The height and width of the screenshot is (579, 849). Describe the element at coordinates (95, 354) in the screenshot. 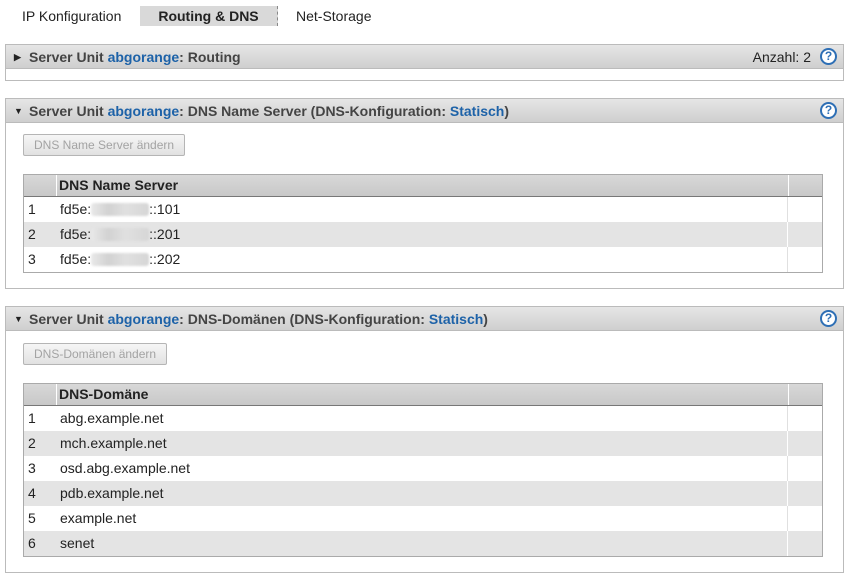

I see `change-dns-domains-button: DNS-Domänen ändern` at that location.